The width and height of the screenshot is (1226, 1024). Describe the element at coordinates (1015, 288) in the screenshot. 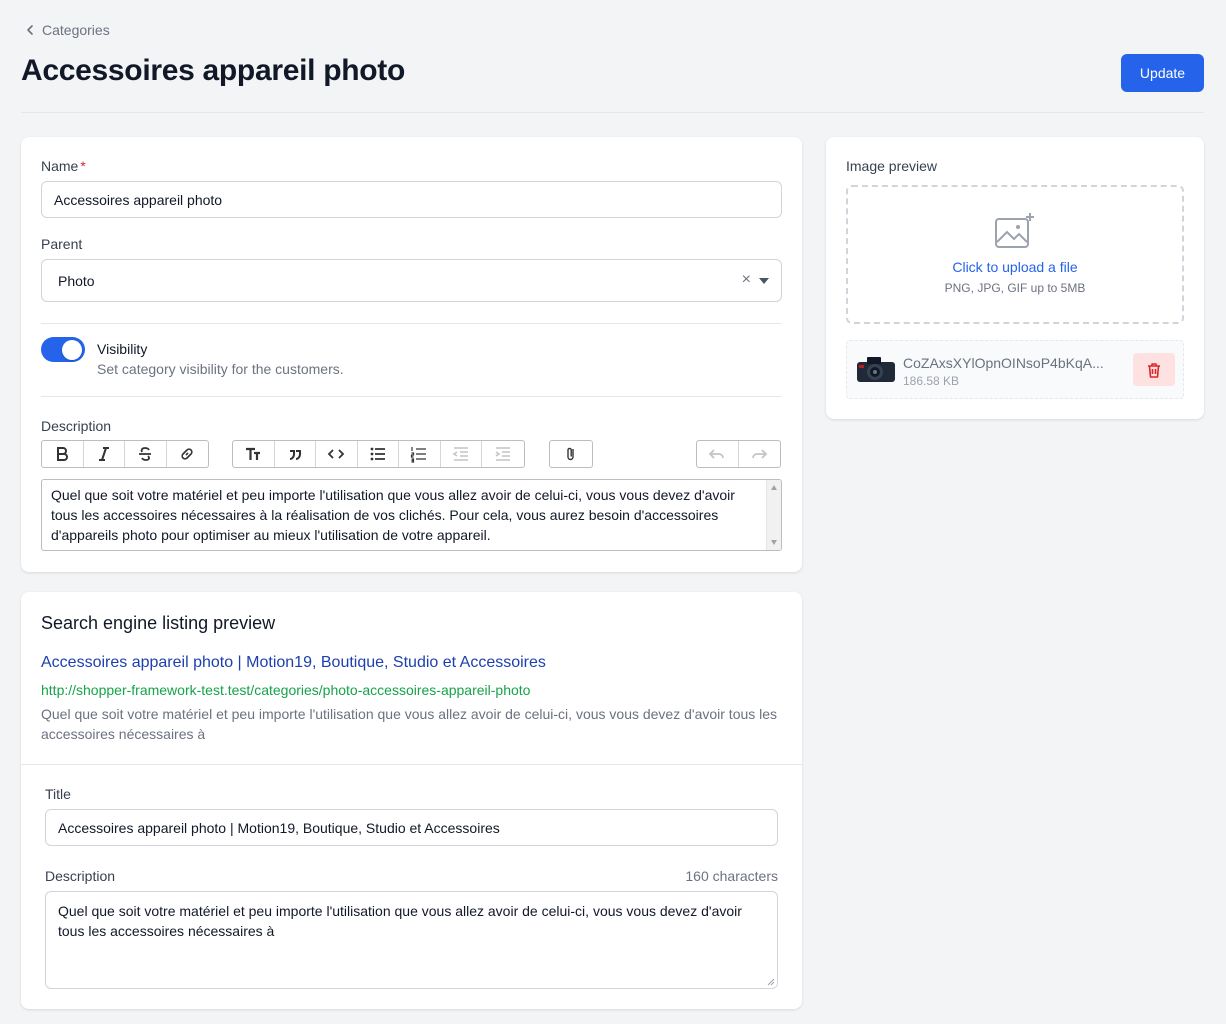

I see `upload-help-text: PNG, JPG, GIF up to 5MB` at that location.